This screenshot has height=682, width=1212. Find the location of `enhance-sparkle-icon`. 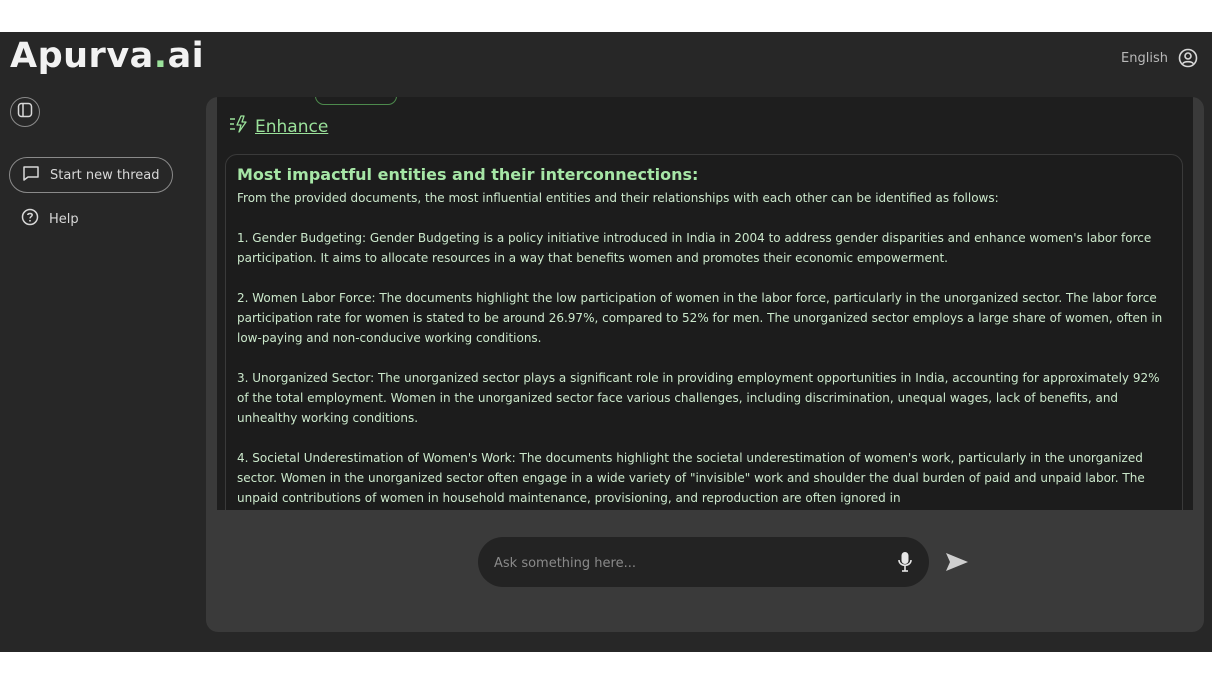

enhance-sparkle-icon is located at coordinates (239, 126).